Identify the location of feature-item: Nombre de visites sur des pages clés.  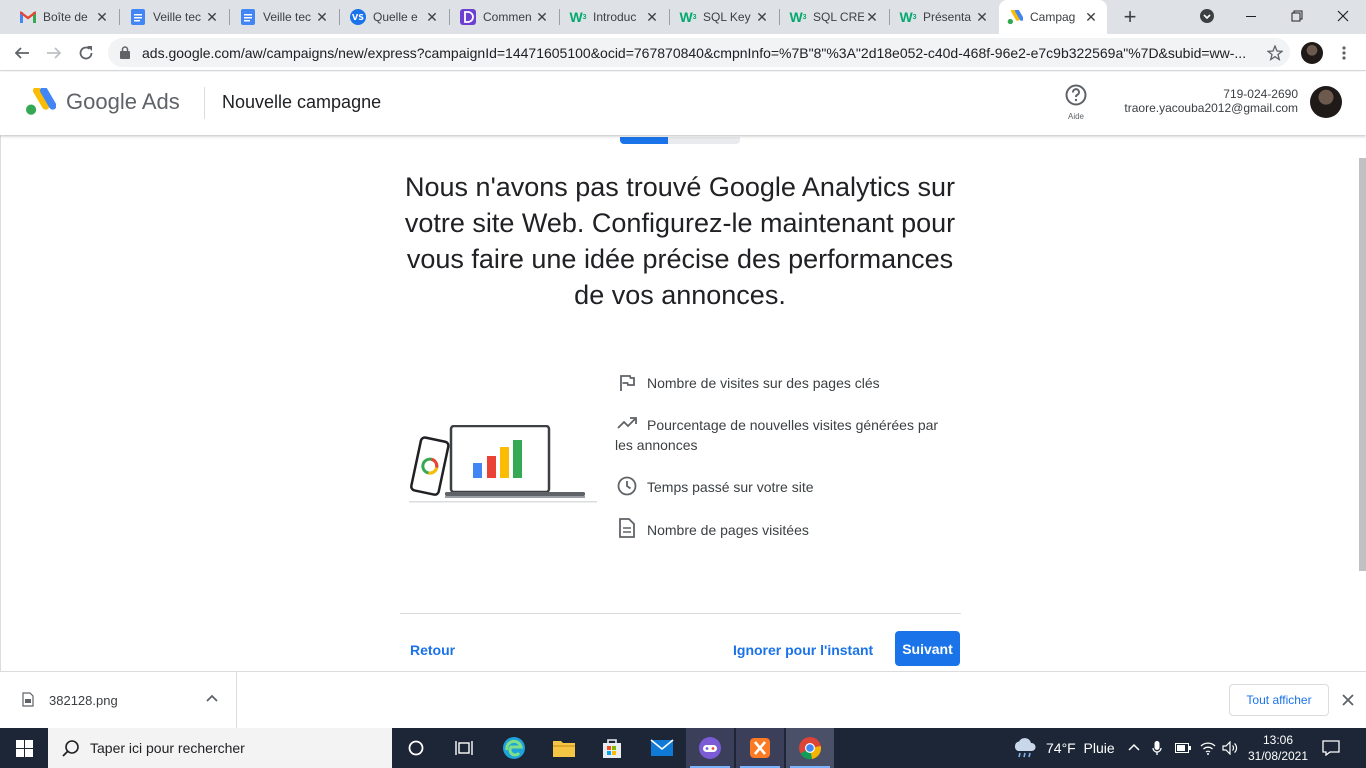
(785, 383).